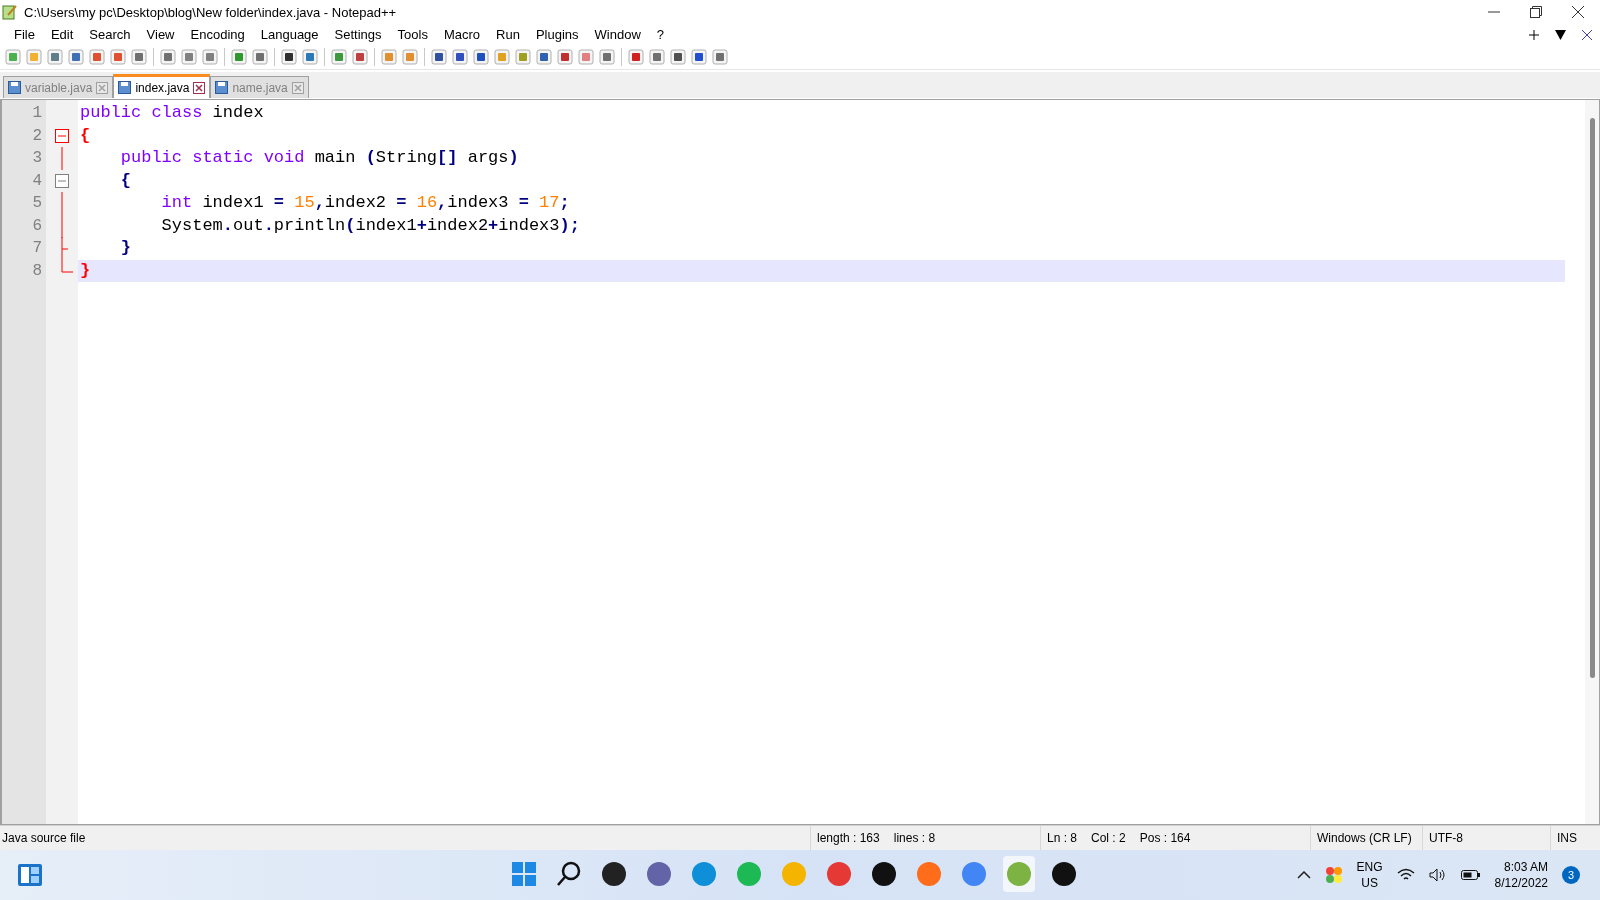 The image size is (1600, 900). Describe the element at coordinates (110, 34) in the screenshot. I see `menu-item: Search` at that location.